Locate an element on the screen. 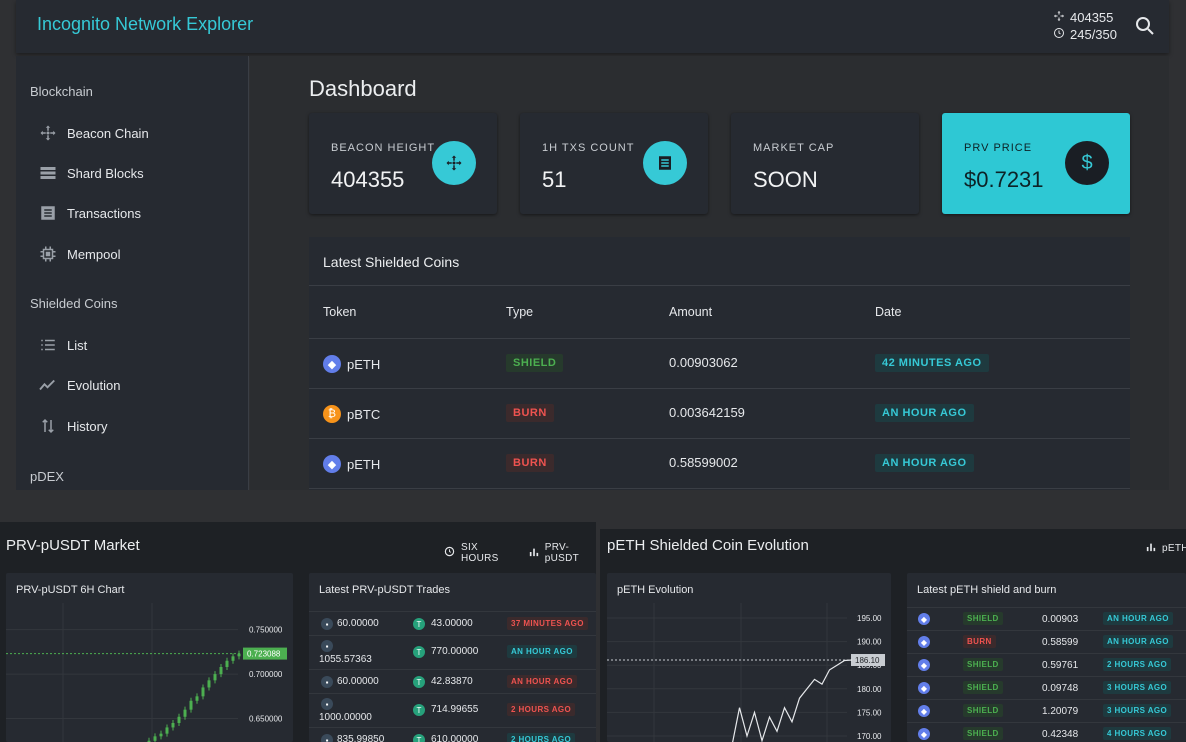  amount: 0.00903062 is located at coordinates (703, 362).